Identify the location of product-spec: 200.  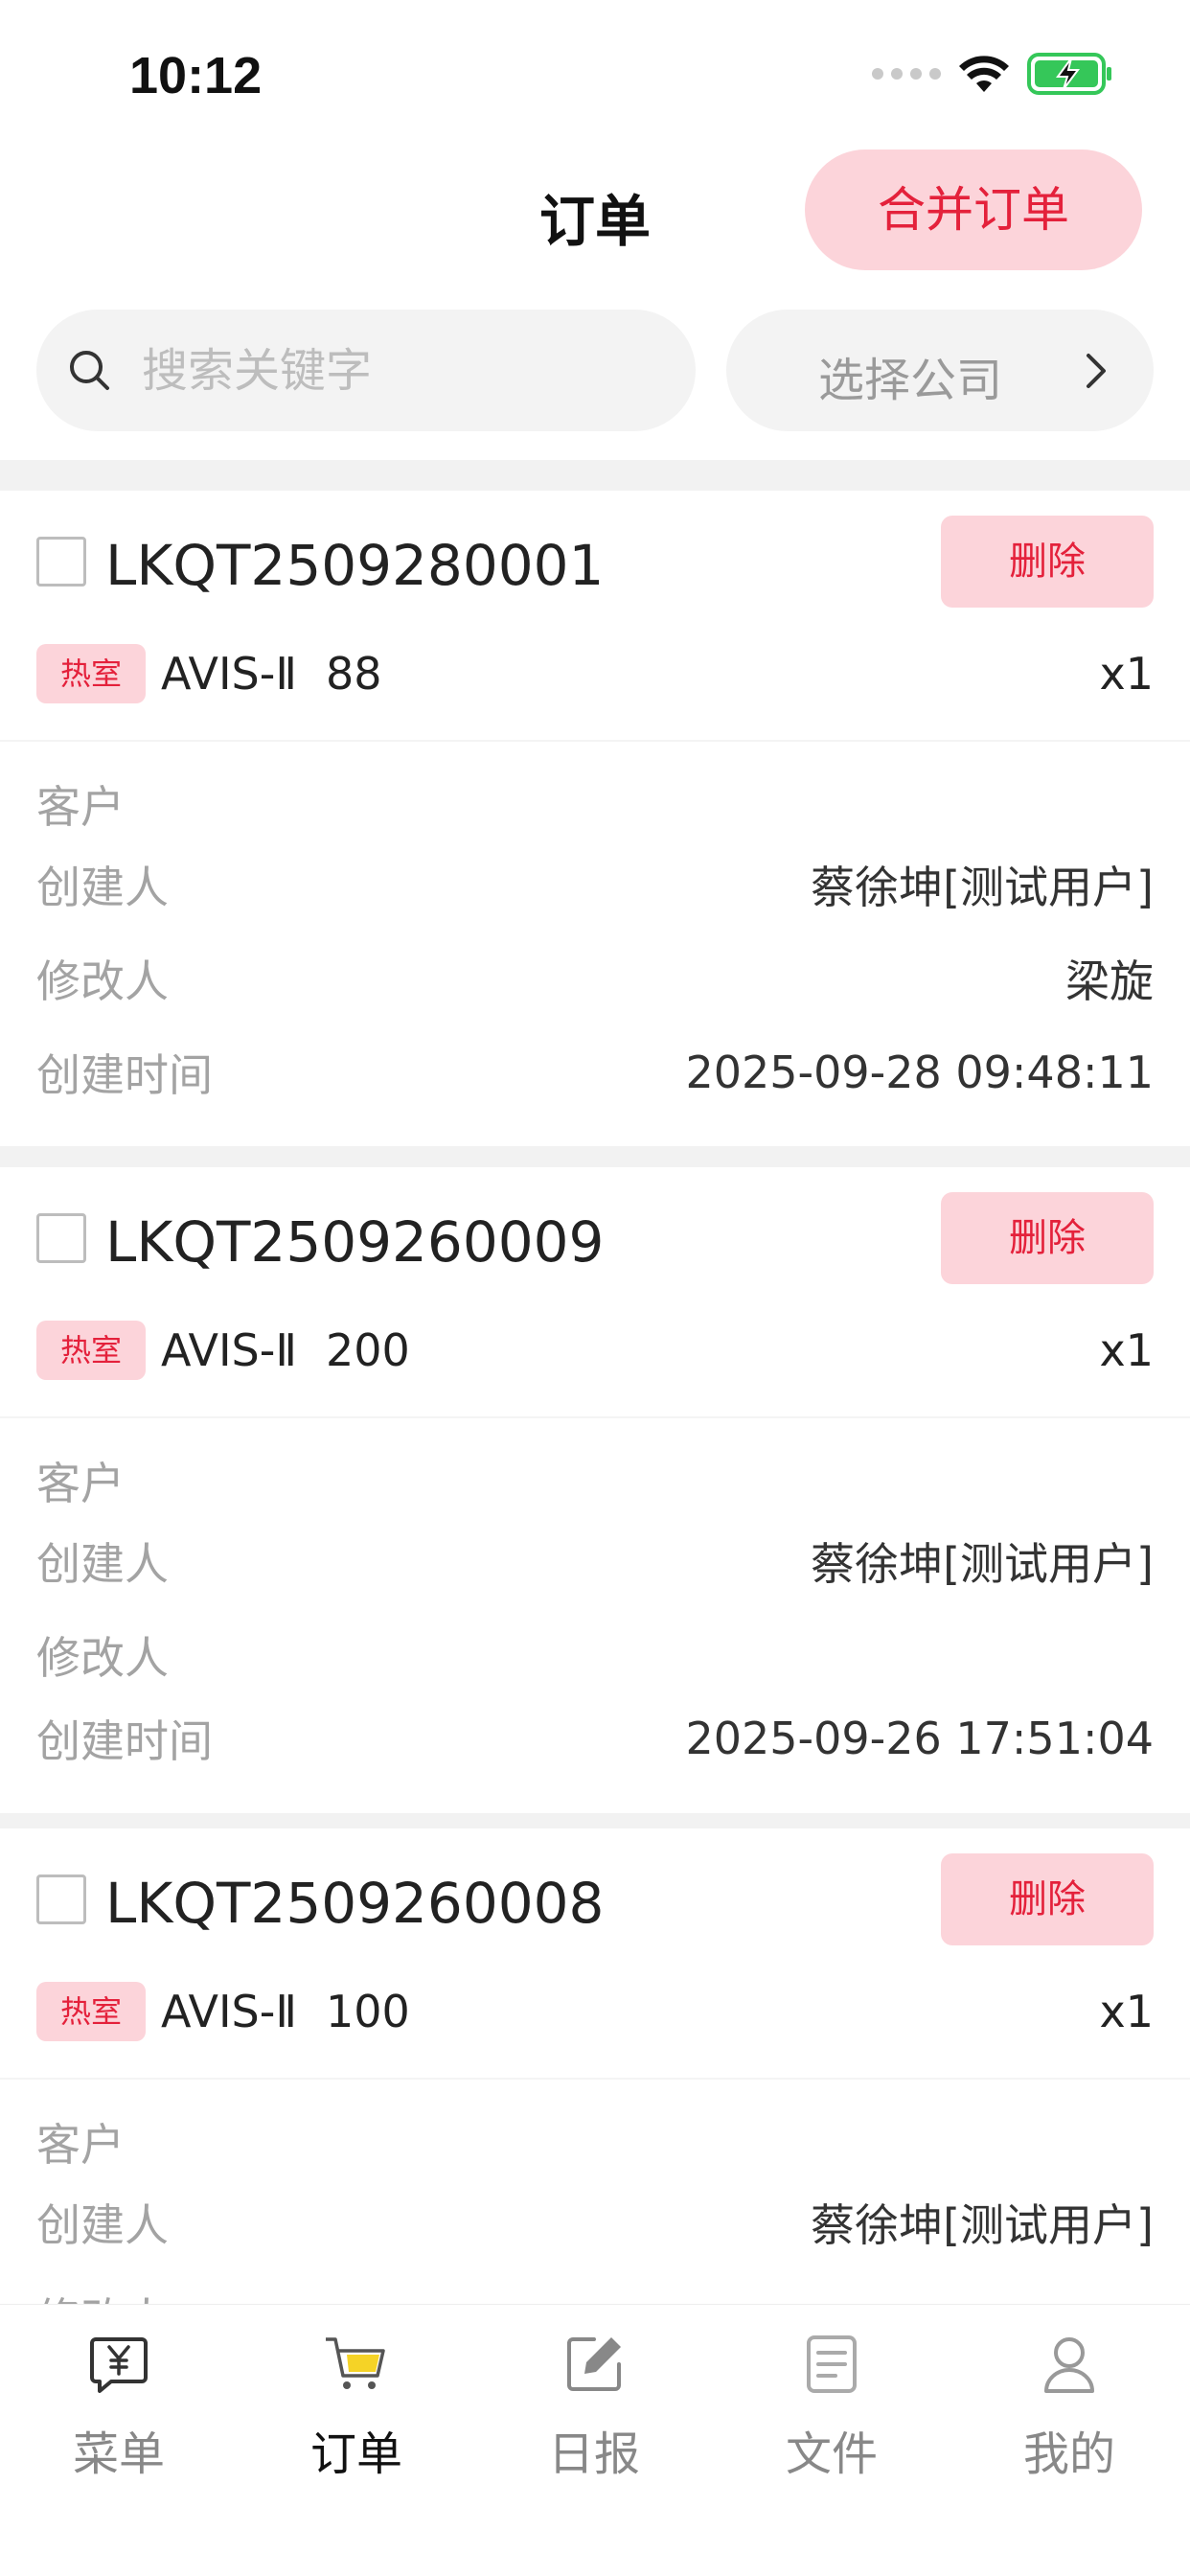
(368, 1350).